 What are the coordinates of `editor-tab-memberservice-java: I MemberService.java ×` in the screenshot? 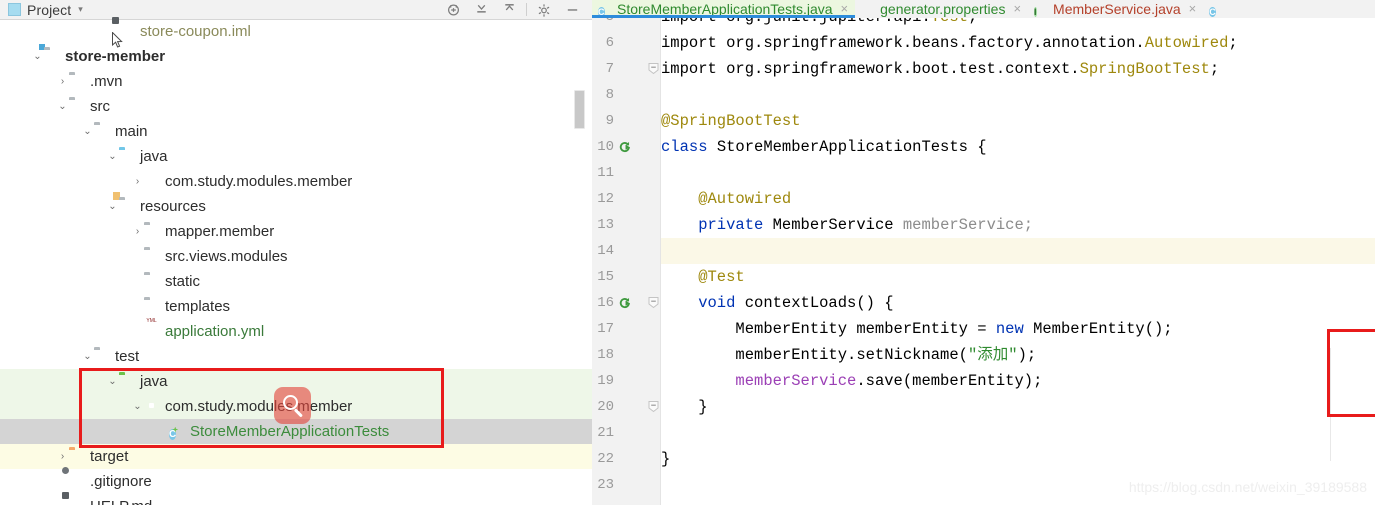 It's located at (1115, 9).